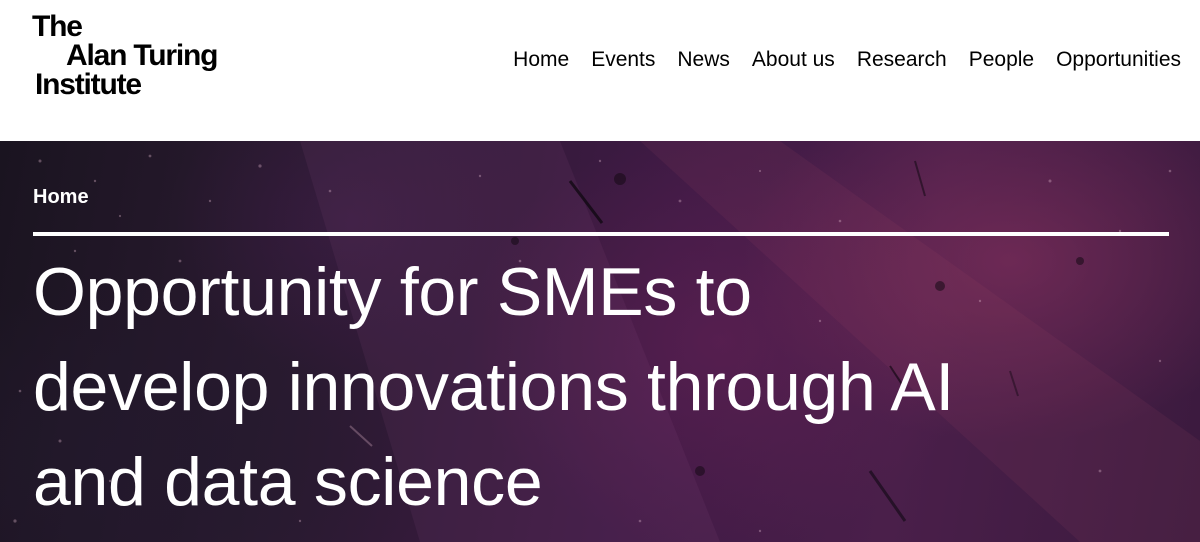  I want to click on nav-news: News, so click(703, 60).